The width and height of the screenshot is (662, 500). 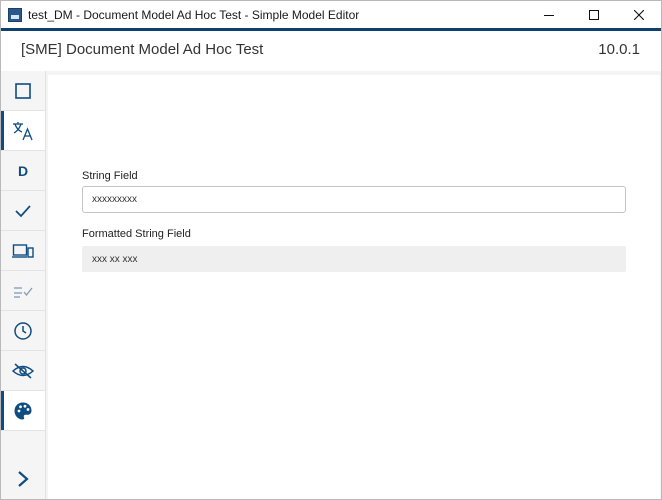 I want to click on sidebar: D, so click(x=23, y=285).